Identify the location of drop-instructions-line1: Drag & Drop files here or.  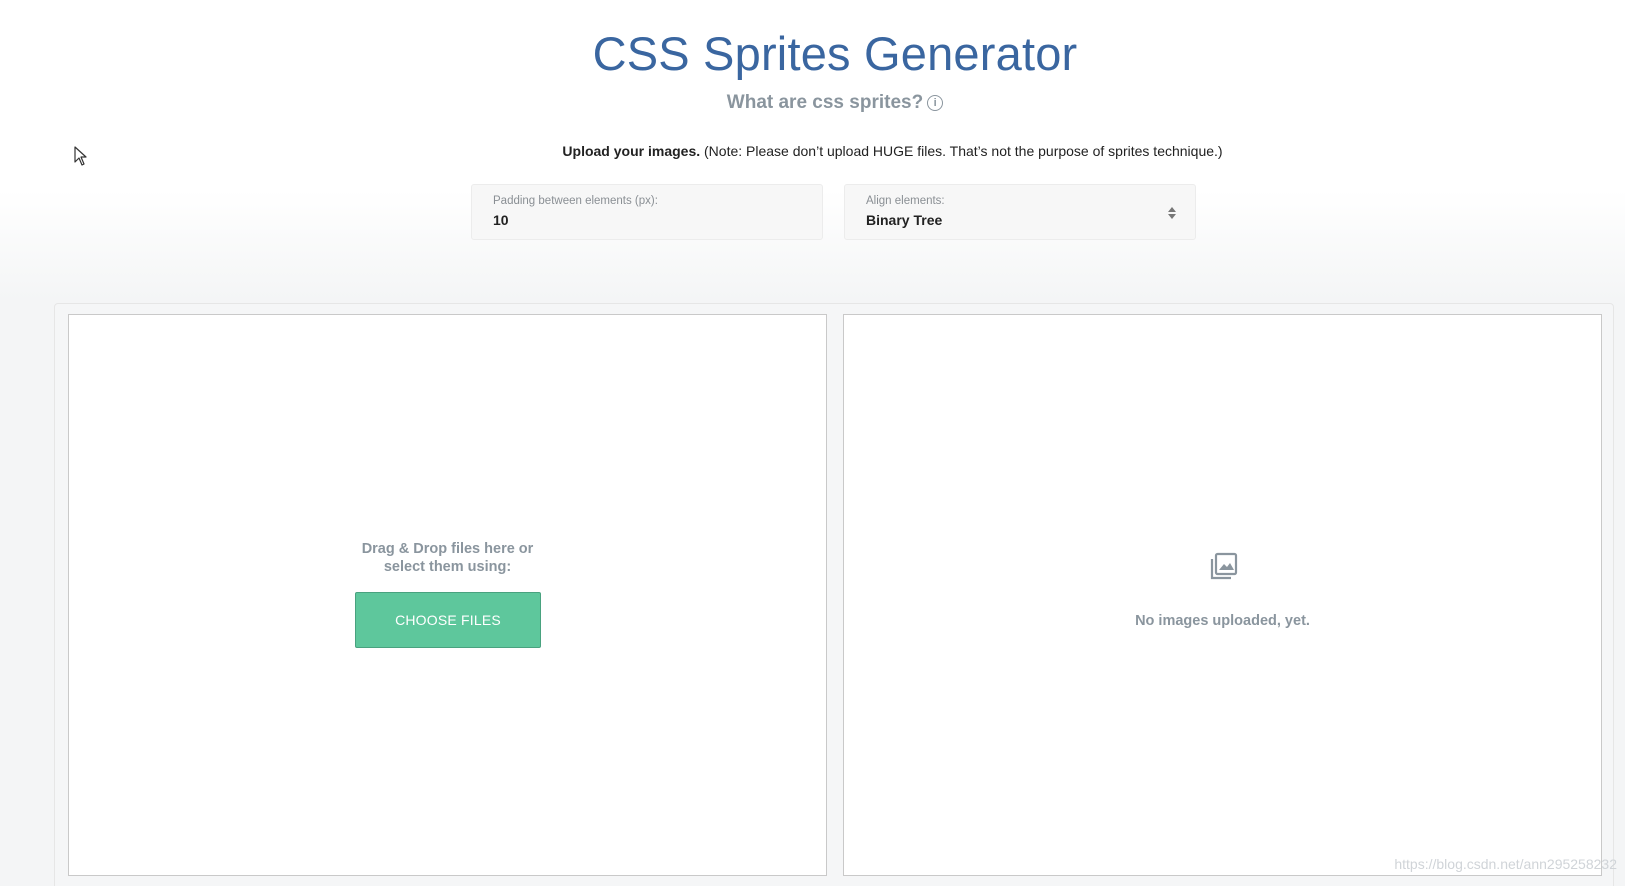
(447, 549).